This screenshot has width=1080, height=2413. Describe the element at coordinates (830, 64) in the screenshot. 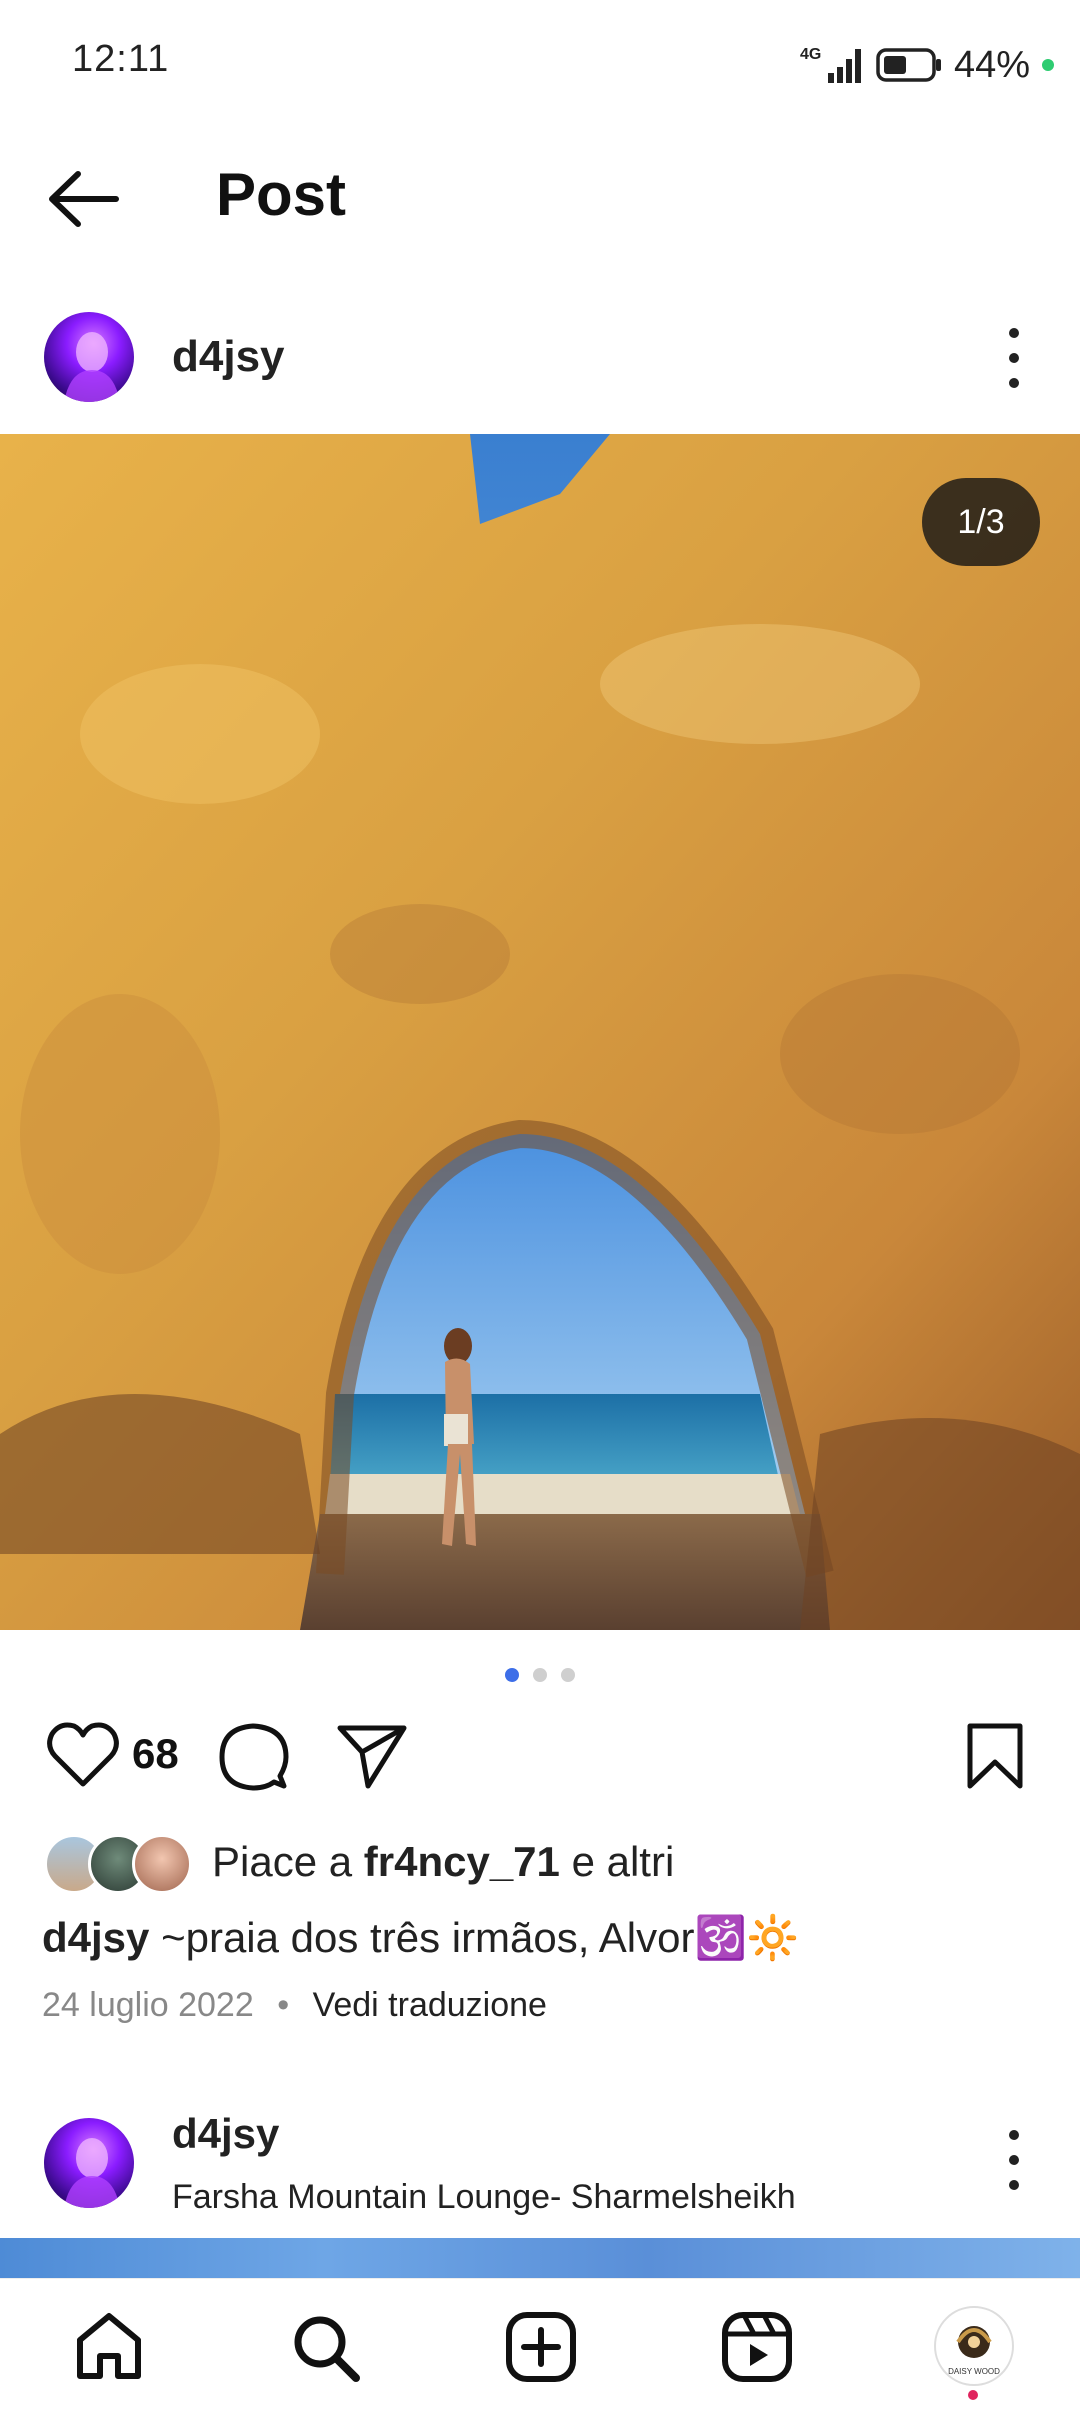

I see `signal-icon: 4G` at that location.